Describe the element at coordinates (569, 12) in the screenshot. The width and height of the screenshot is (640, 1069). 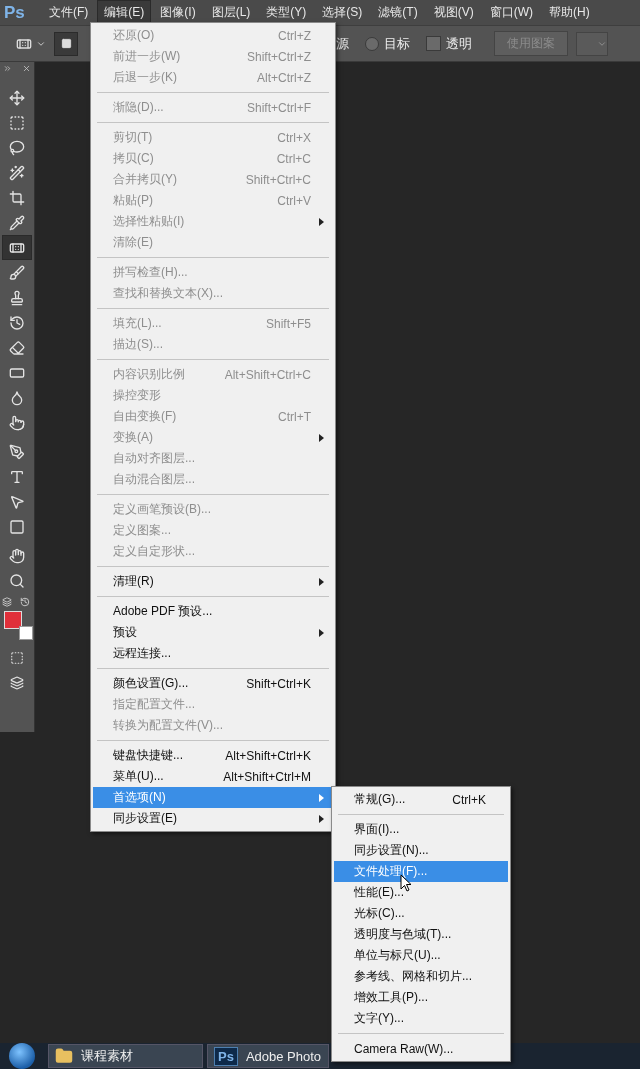
I see `menu-bar-item: 帮助(H)` at that location.